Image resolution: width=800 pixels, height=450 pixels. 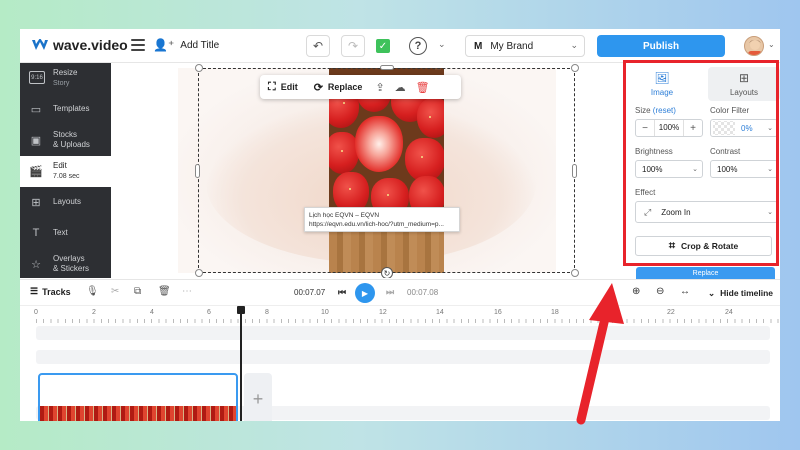 I want to click on replace-strip-button: Replace, so click(x=705, y=273).